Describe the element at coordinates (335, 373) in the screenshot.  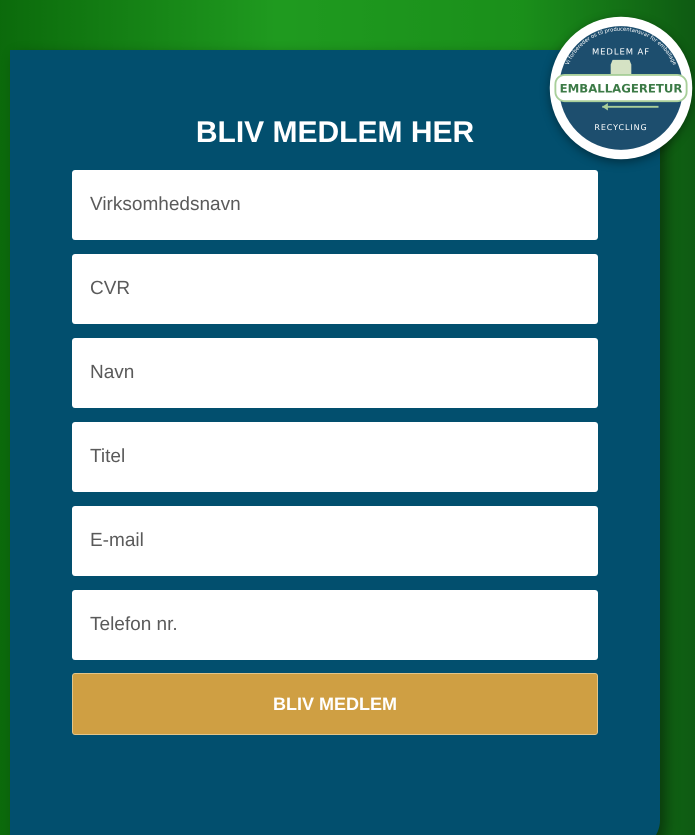
I see `input-field: Navn` at that location.